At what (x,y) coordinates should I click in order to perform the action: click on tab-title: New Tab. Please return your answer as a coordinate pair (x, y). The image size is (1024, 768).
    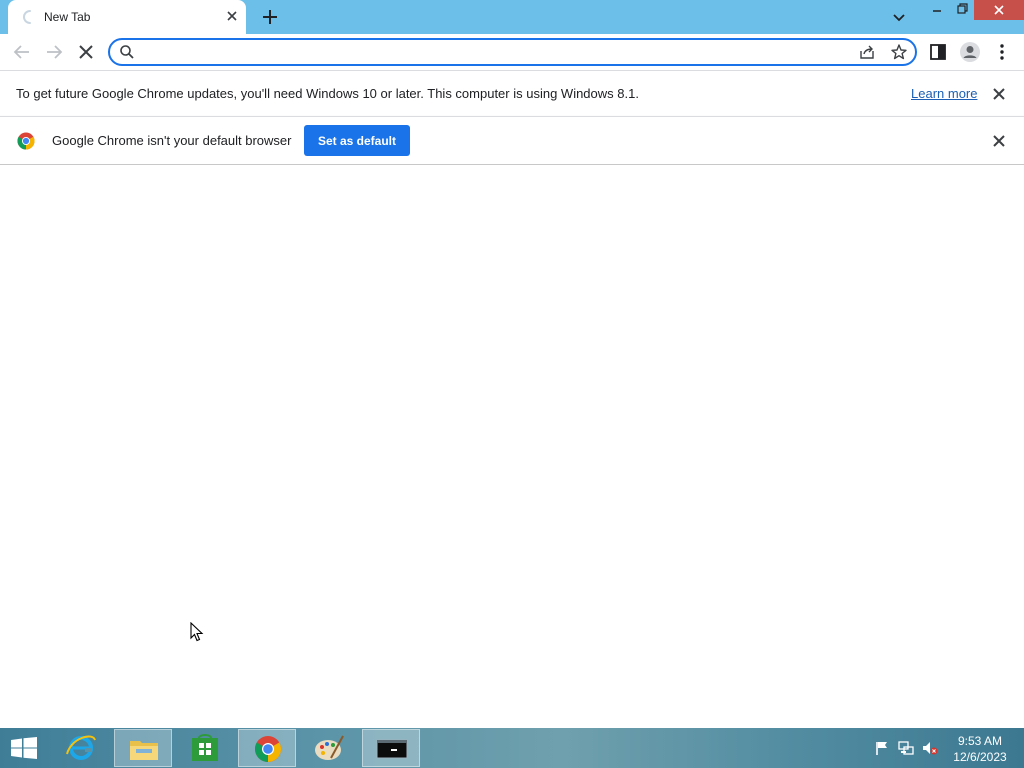
    Looking at the image, I should click on (67, 17).